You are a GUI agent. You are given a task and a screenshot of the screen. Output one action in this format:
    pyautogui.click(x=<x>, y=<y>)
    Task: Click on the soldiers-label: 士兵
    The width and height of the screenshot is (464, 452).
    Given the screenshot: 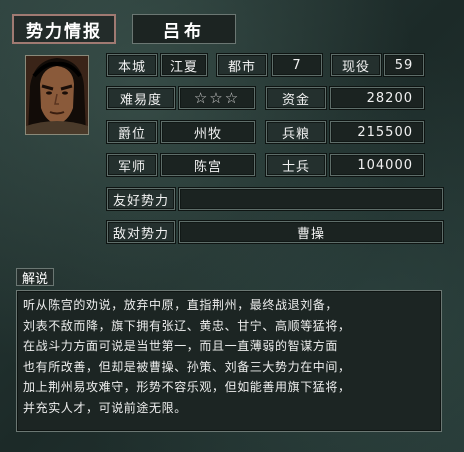 What is the action you would take?
    pyautogui.click(x=296, y=165)
    